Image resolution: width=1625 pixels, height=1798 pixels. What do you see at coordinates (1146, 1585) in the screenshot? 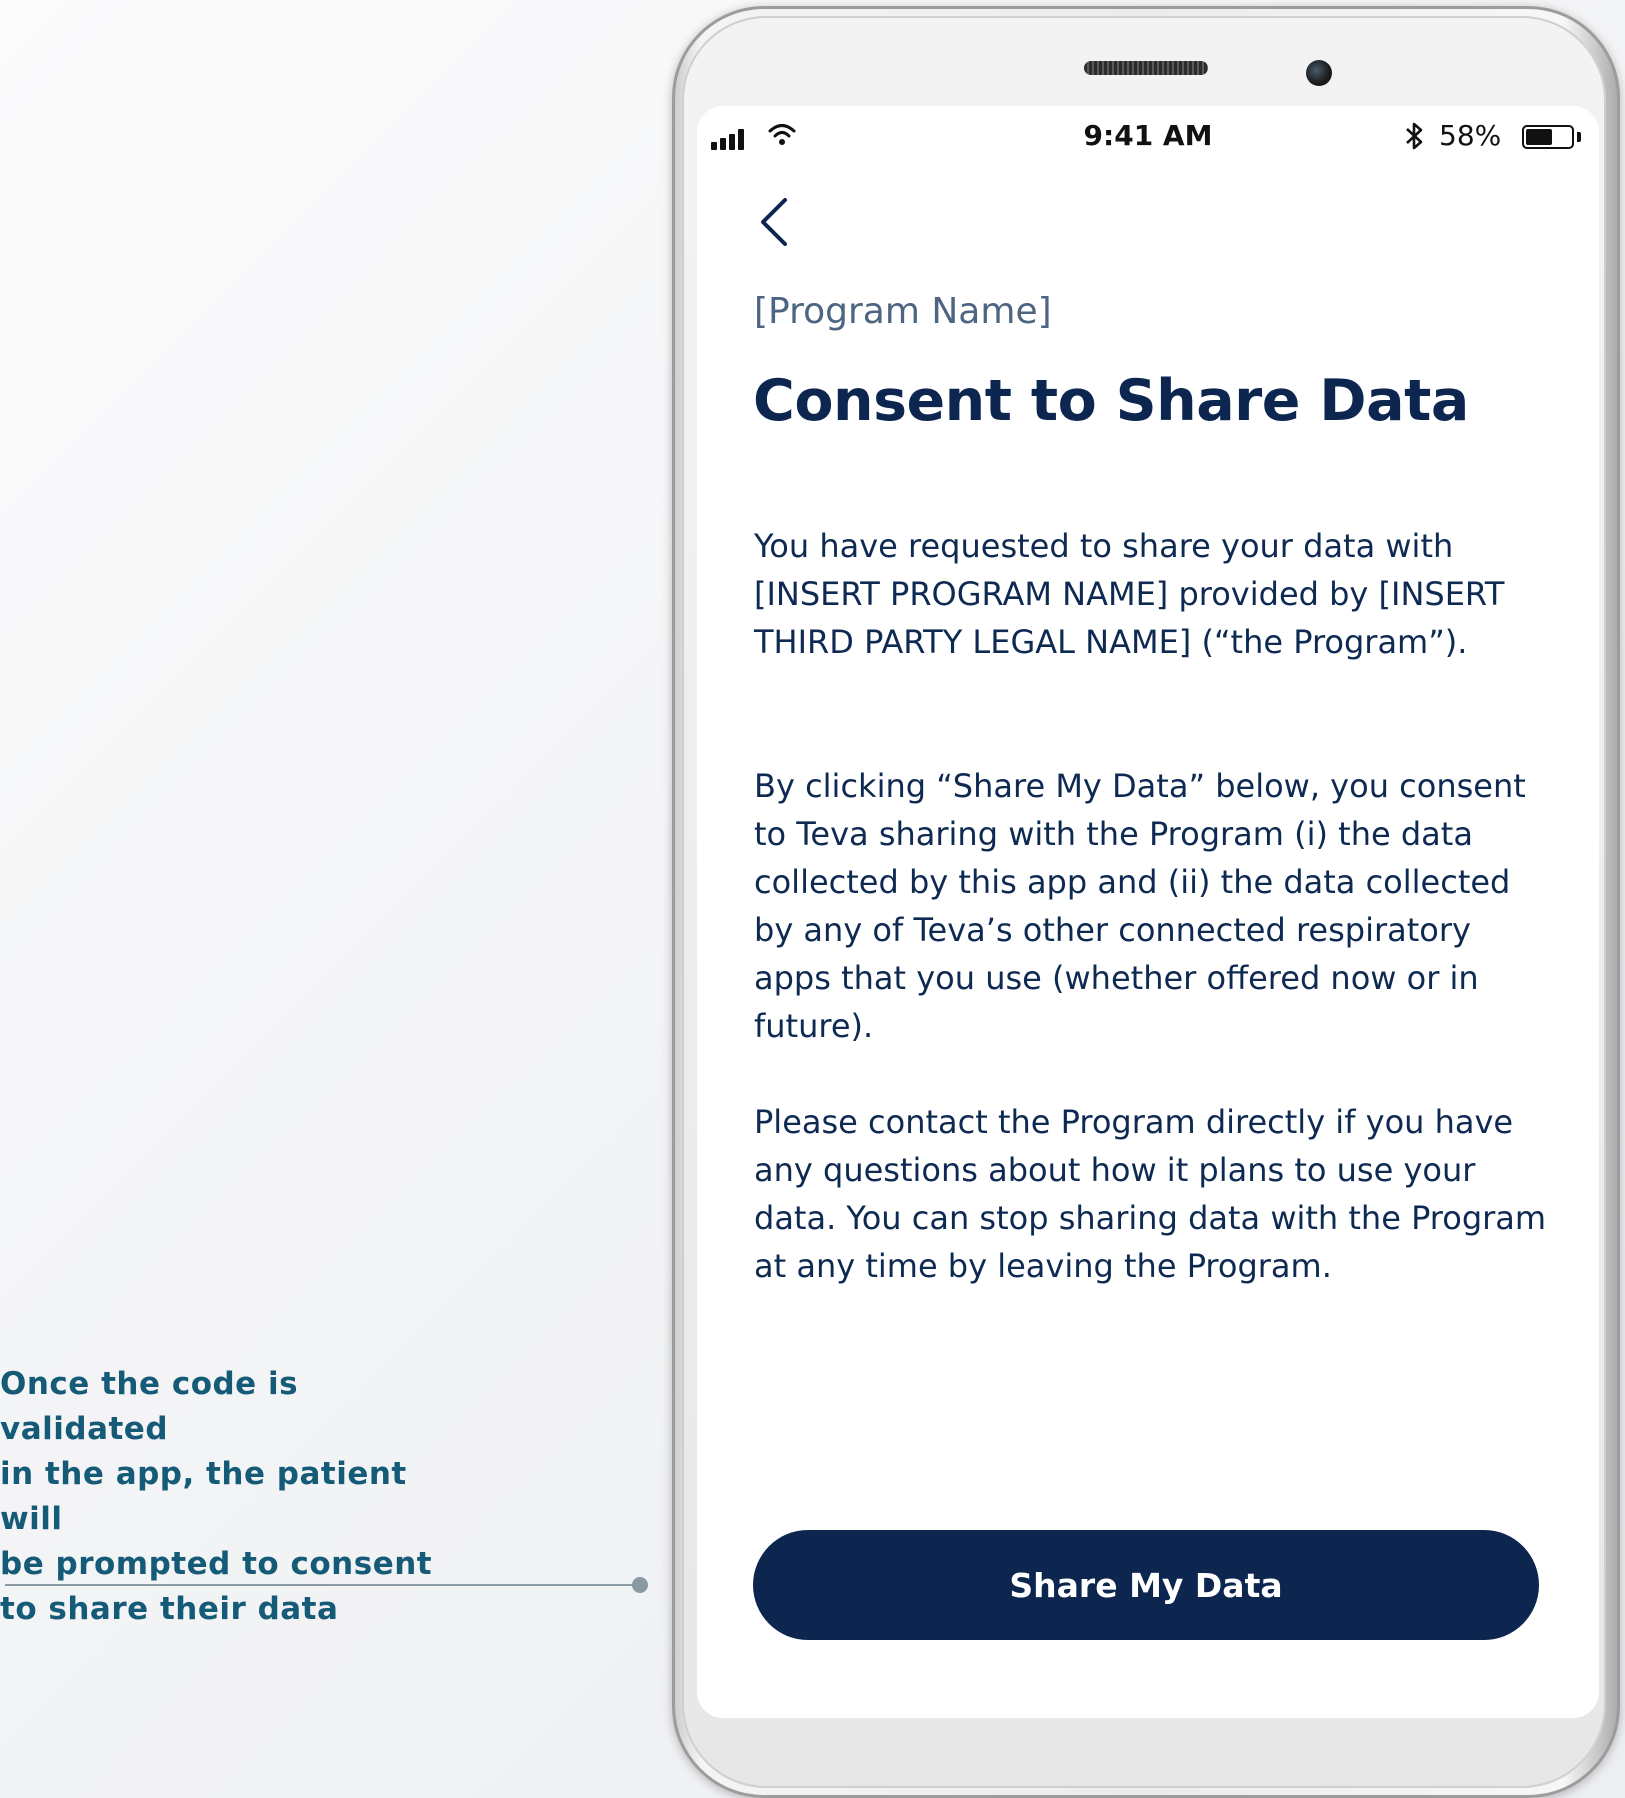
I see `share-my-data-button: Share My Data` at bounding box center [1146, 1585].